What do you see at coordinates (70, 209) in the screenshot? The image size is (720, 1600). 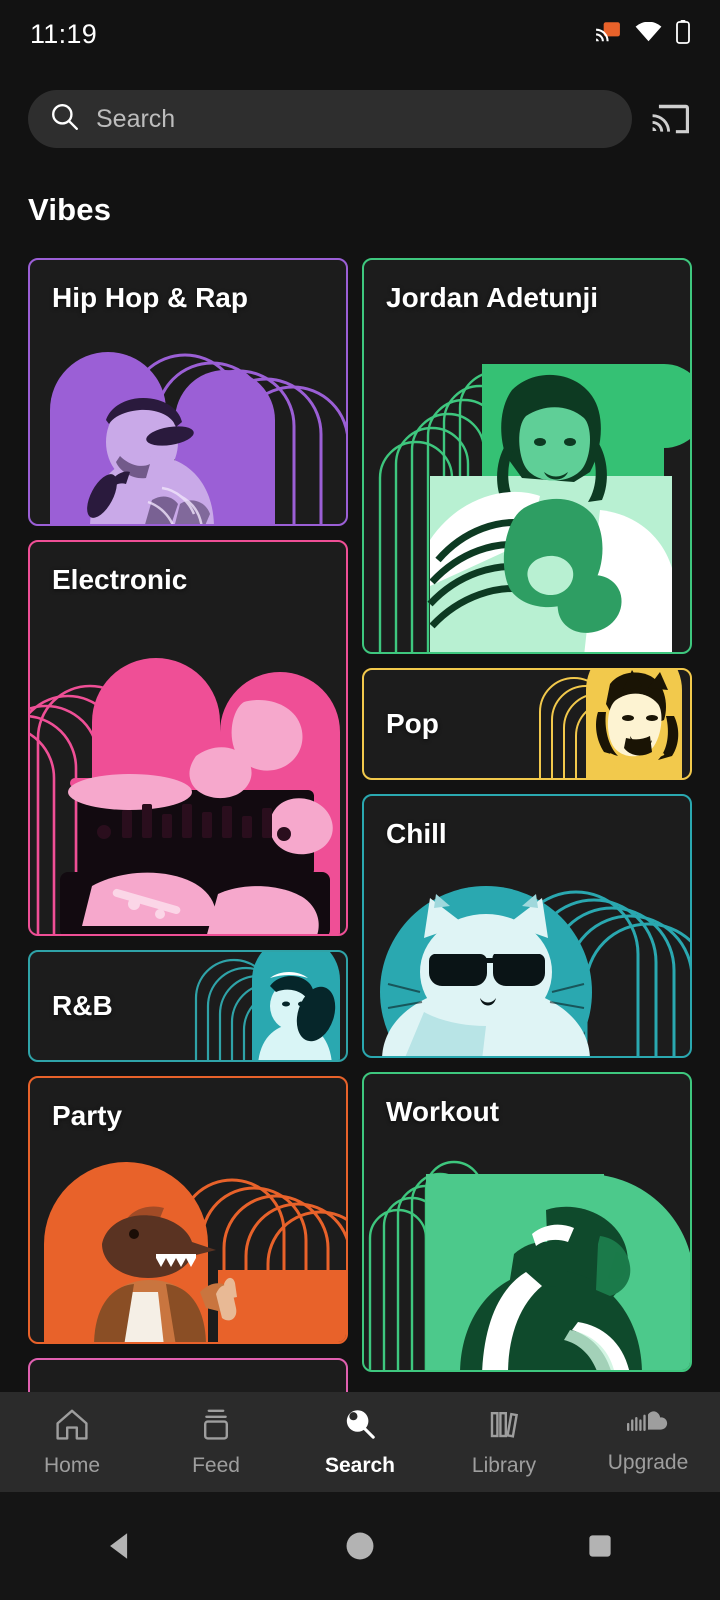 I see `section-title-vibes: Vibes` at bounding box center [70, 209].